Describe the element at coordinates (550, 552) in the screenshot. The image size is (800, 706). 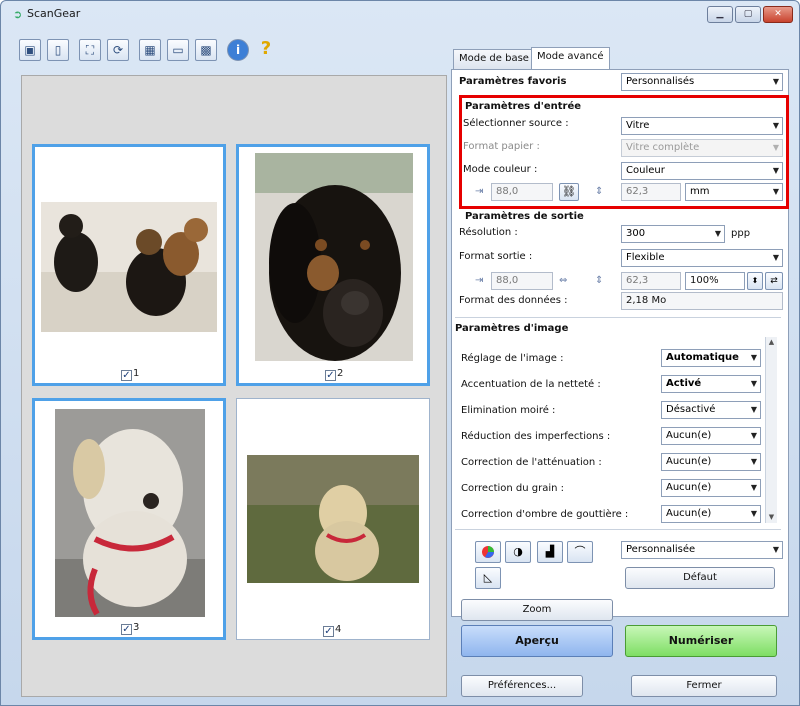
I see `histogram-icon: ▟` at that location.